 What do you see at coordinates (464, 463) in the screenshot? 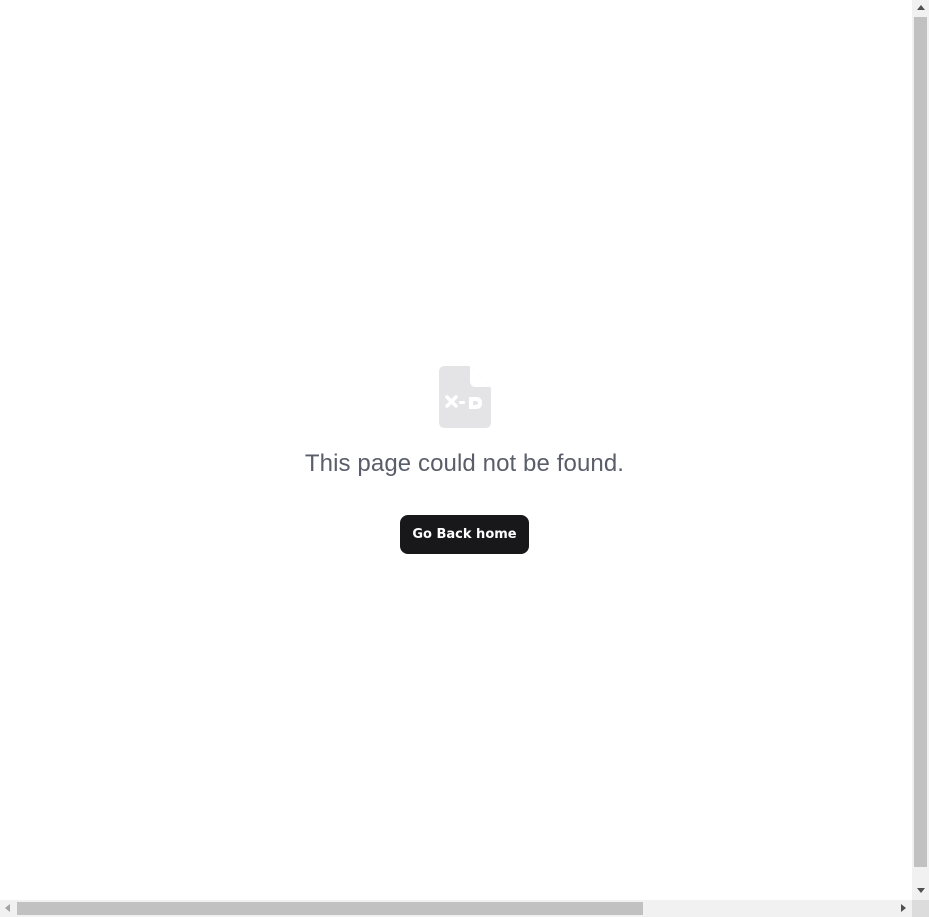
I see `not-found-message: This page could not be found.` at bounding box center [464, 463].